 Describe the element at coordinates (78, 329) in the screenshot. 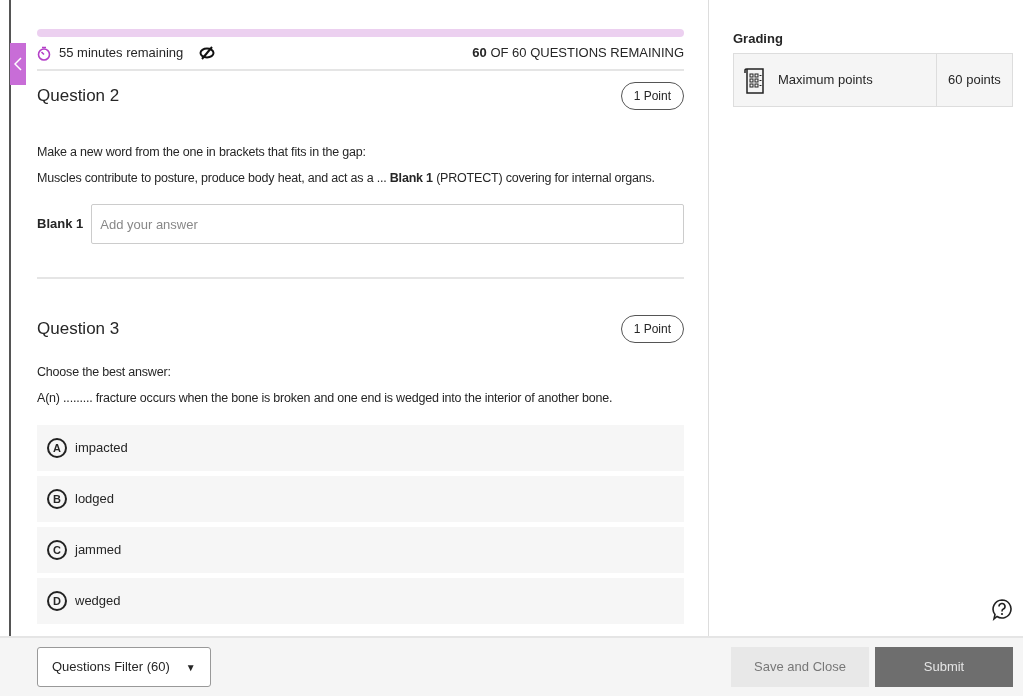

I see `question-title: Question 3` at that location.